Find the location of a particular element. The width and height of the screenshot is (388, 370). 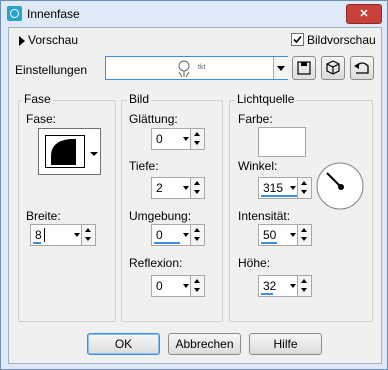

load-preset-button is located at coordinates (333, 68).